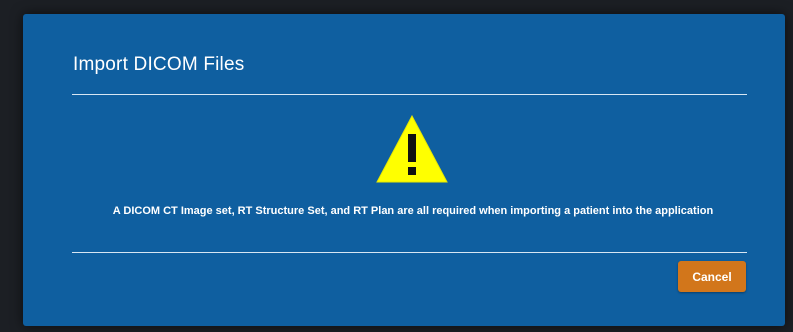  What do you see at coordinates (712, 276) in the screenshot?
I see `cancel-button: Cancel` at bounding box center [712, 276].